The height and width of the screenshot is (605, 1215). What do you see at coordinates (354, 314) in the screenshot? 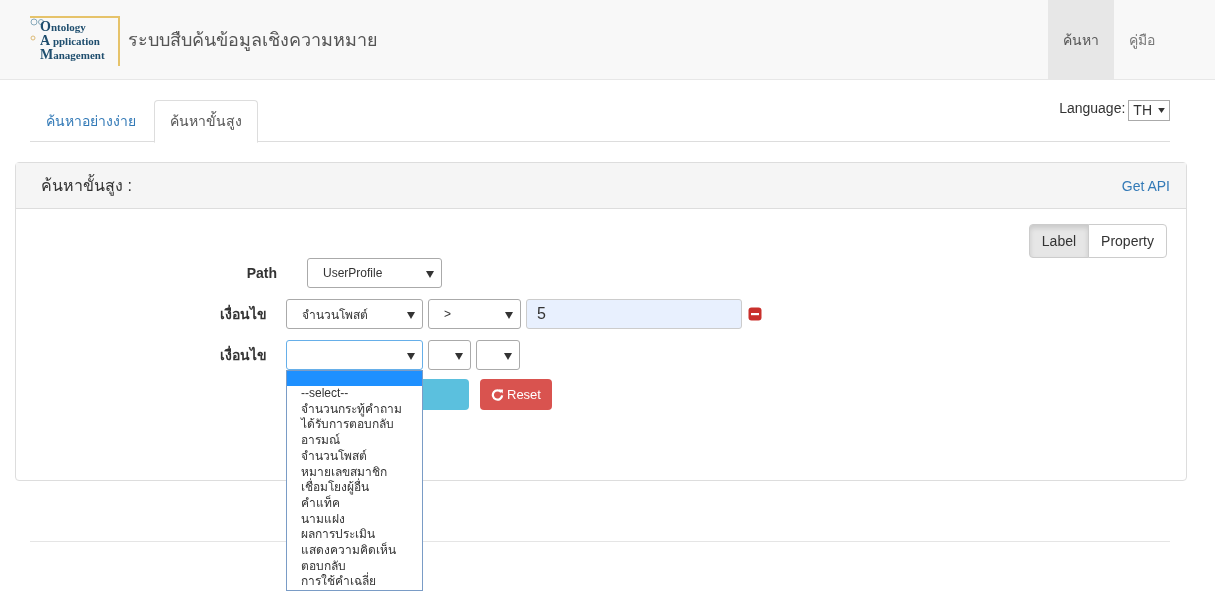
I see `field-select: จำนวนโพสต์` at bounding box center [354, 314].